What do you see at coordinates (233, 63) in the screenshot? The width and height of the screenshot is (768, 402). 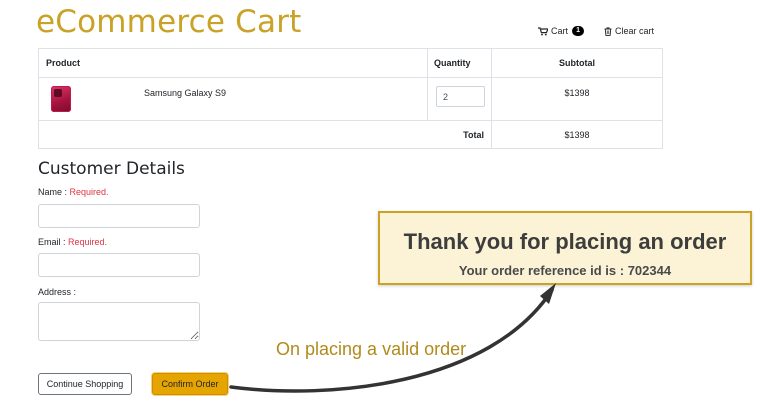 I see `product-column-header: Product` at bounding box center [233, 63].